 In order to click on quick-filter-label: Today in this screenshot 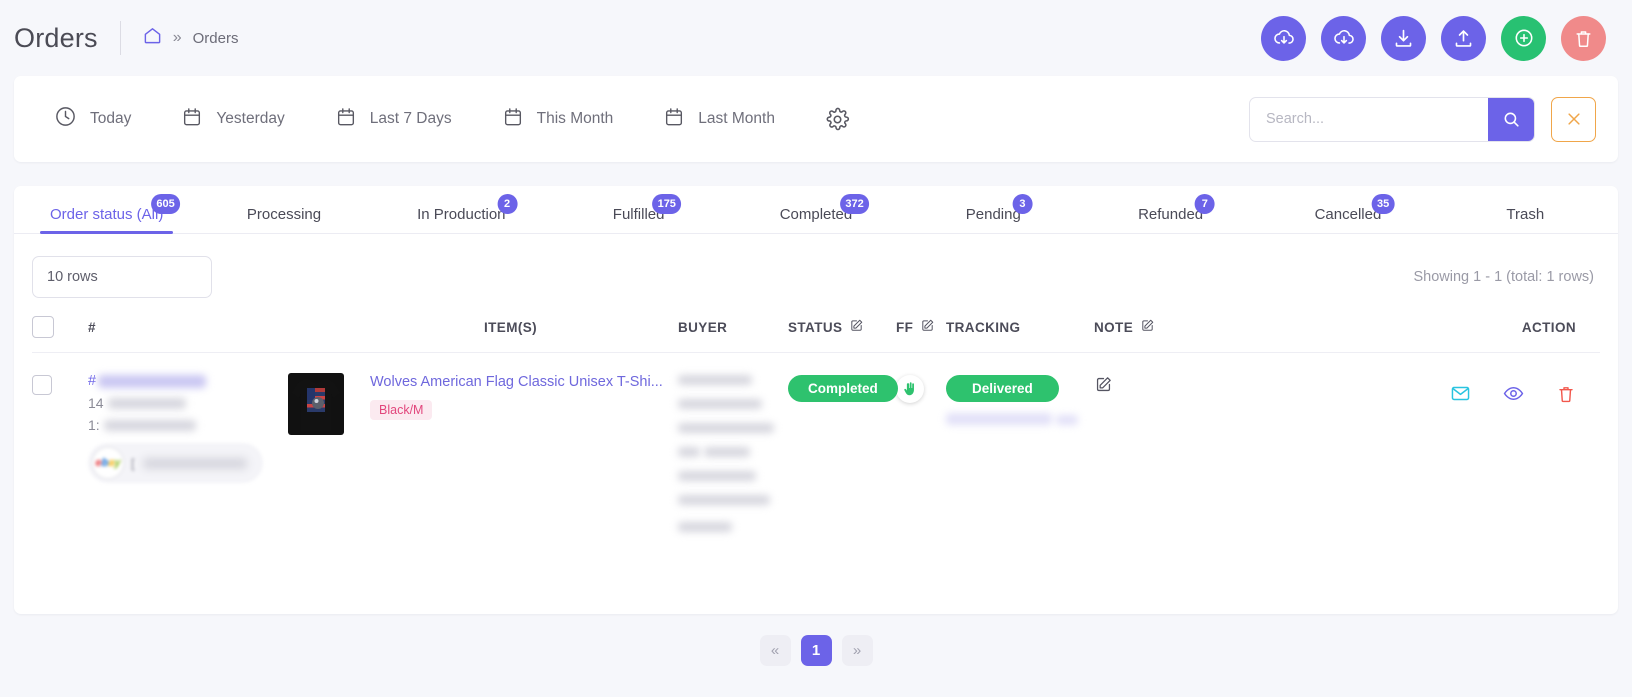, I will do `click(111, 118)`.